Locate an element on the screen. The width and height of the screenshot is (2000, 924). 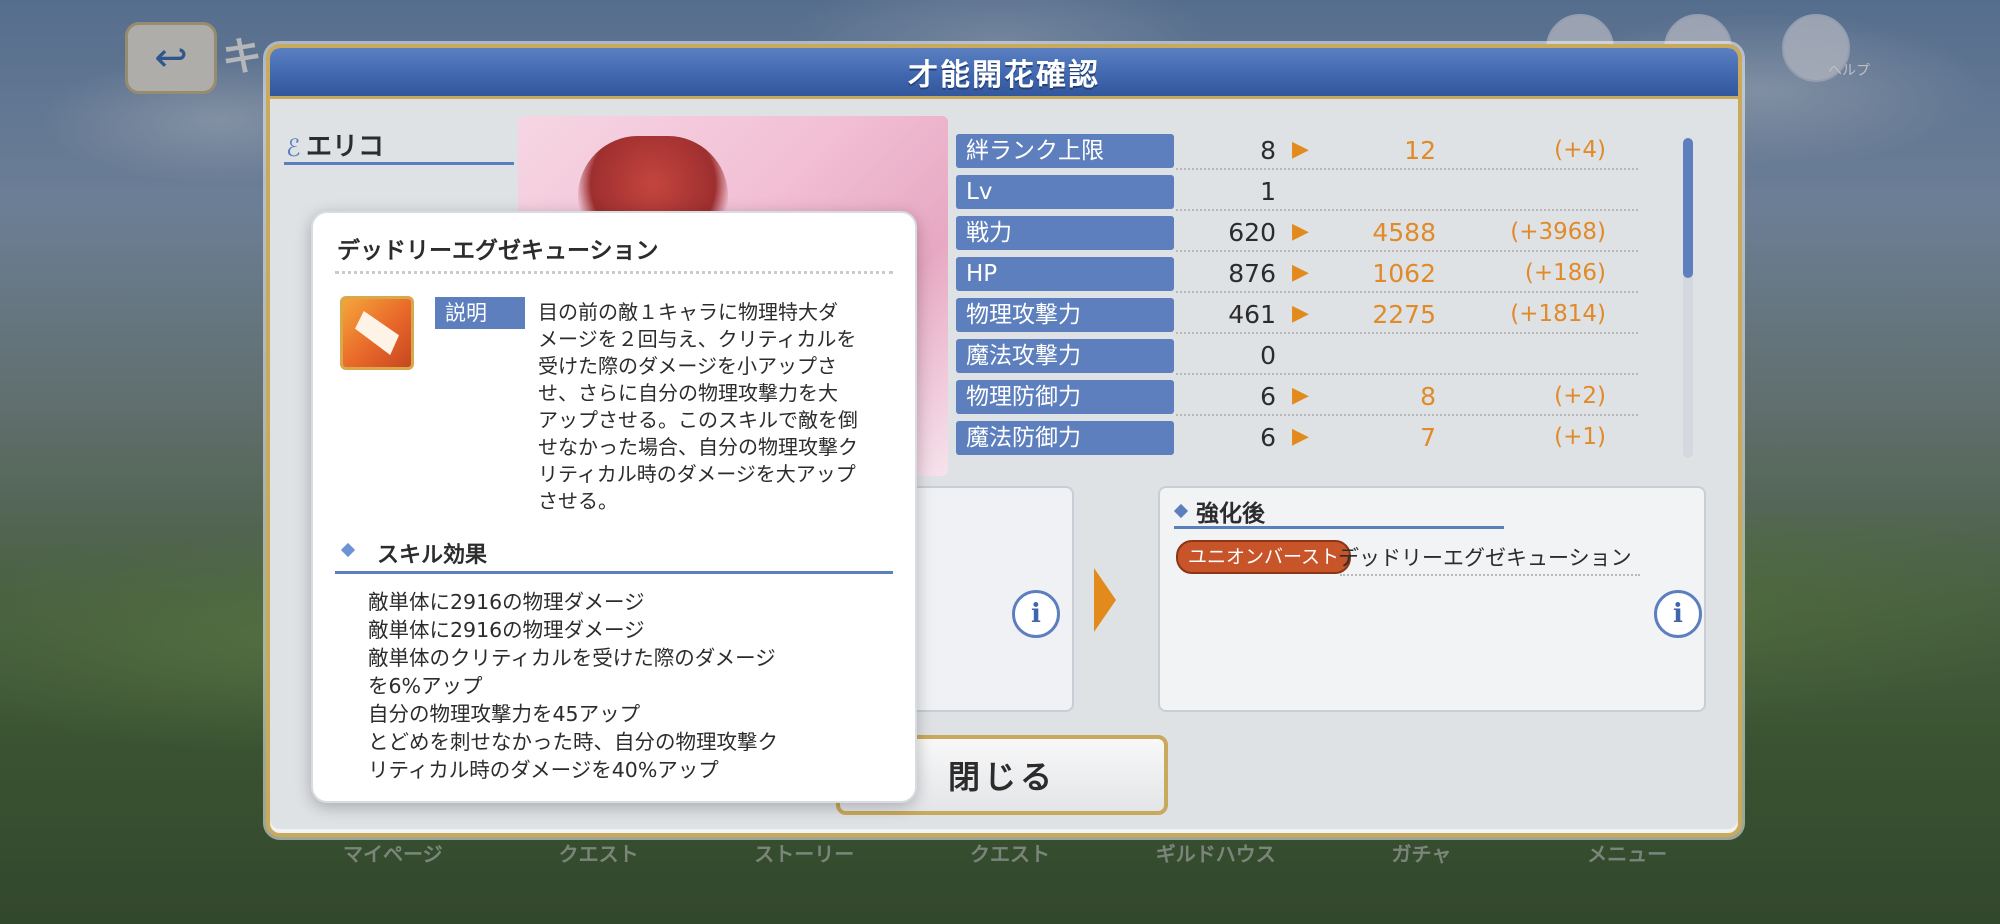
stat-row: HP 876 ▶ 1062 (+186) is located at coordinates (1312, 274).